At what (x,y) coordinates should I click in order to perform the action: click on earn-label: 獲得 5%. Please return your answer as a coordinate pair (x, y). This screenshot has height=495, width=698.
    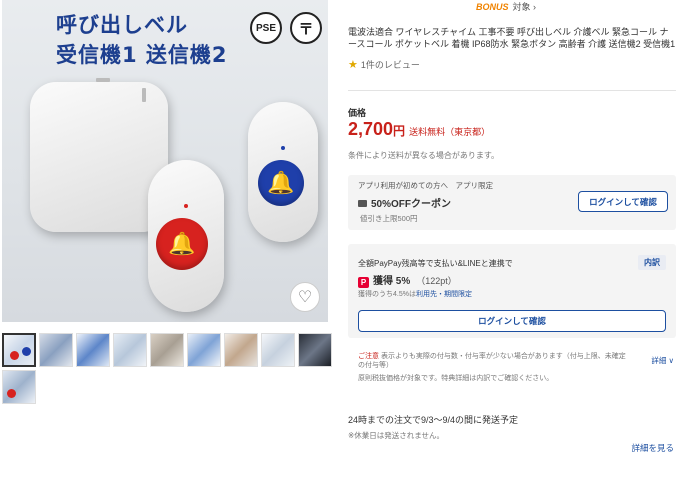
    Looking at the image, I should click on (392, 281).